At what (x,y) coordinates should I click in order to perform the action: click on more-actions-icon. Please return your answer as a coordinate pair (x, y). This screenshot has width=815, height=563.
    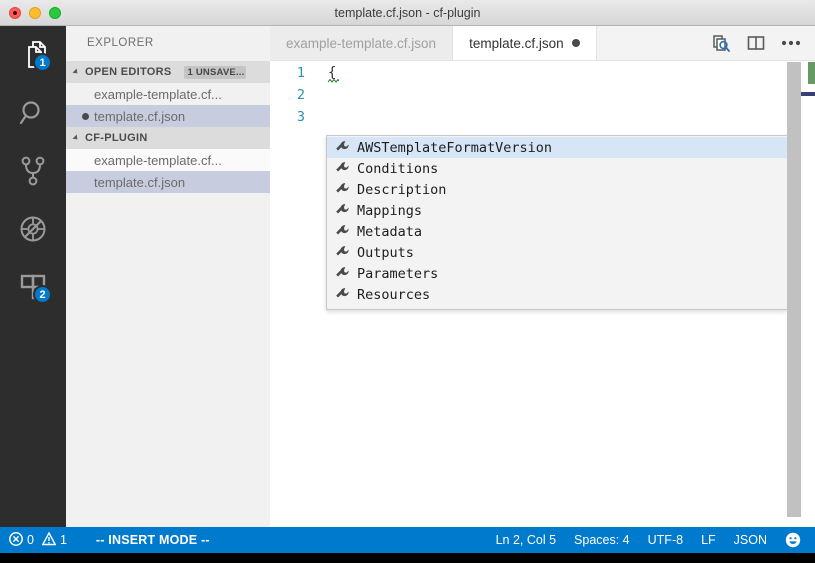
    Looking at the image, I should click on (791, 43).